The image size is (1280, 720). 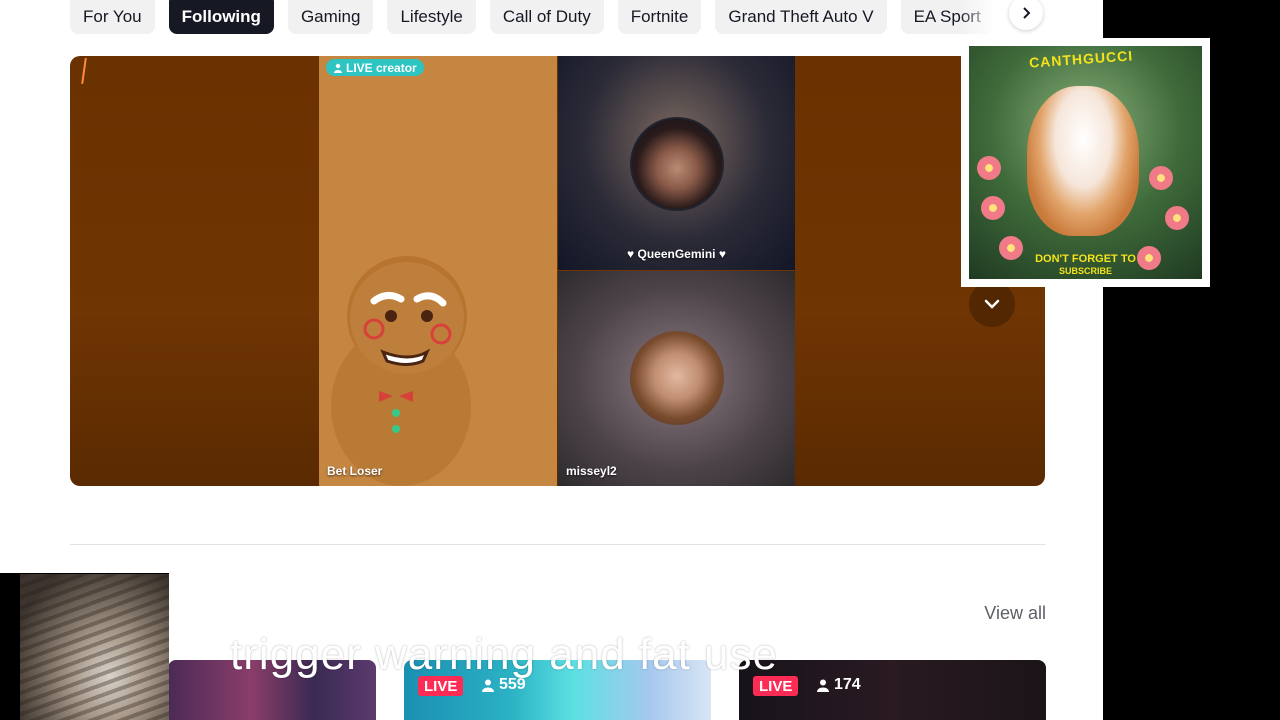 I want to click on guest-tile-misseyl2: misseyl2, so click(x=676, y=378).